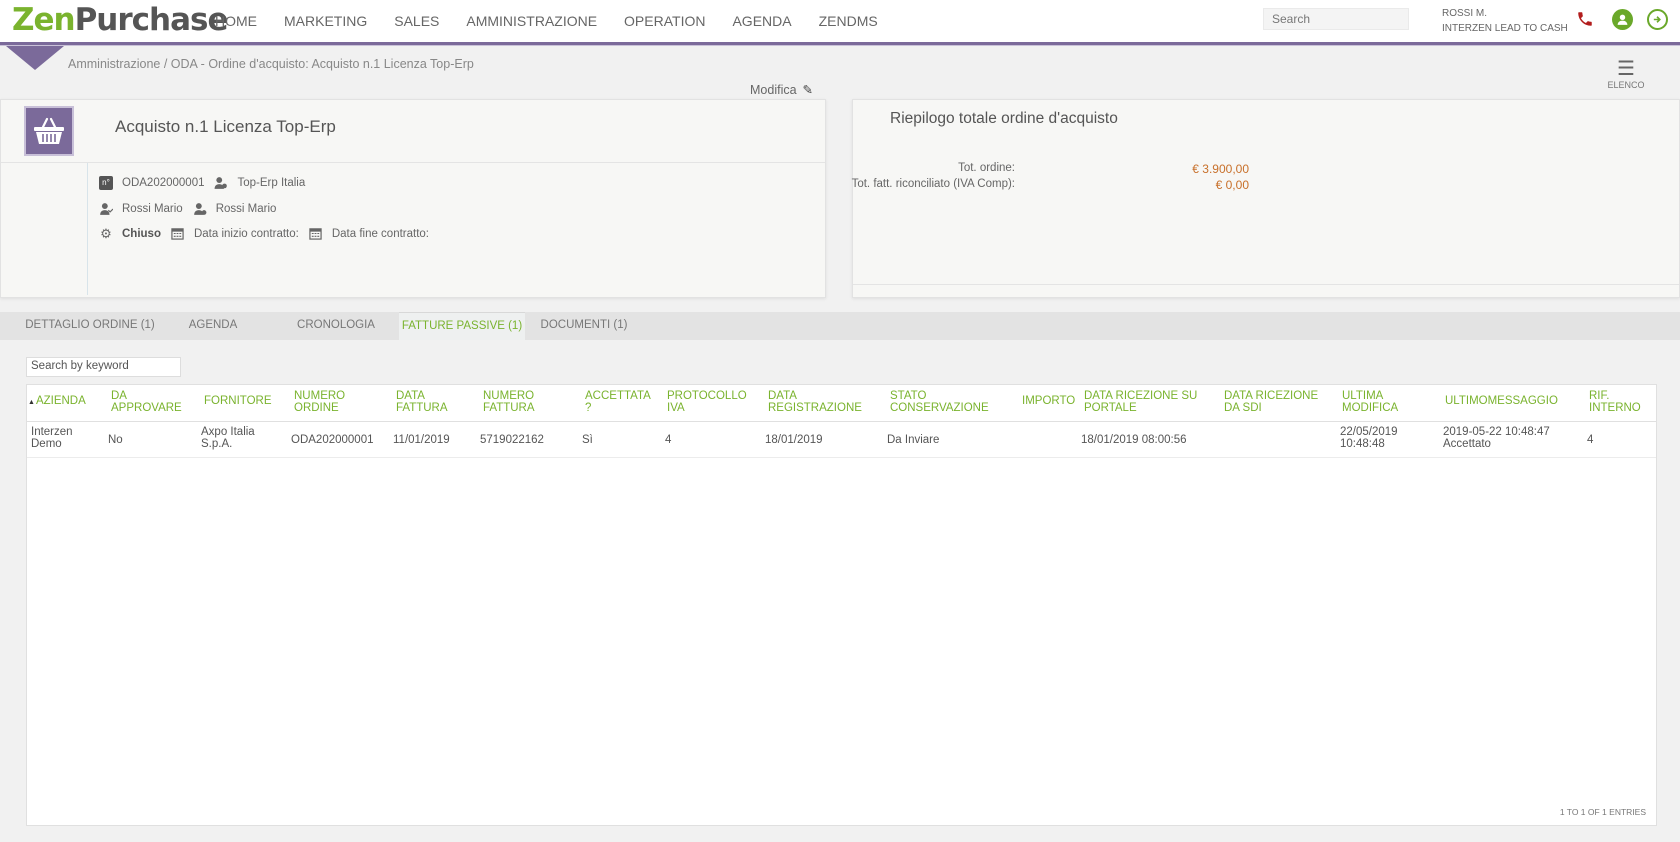 This screenshot has height=842, width=1680. What do you see at coordinates (773, 90) in the screenshot?
I see `edit-label: Modifica` at bounding box center [773, 90].